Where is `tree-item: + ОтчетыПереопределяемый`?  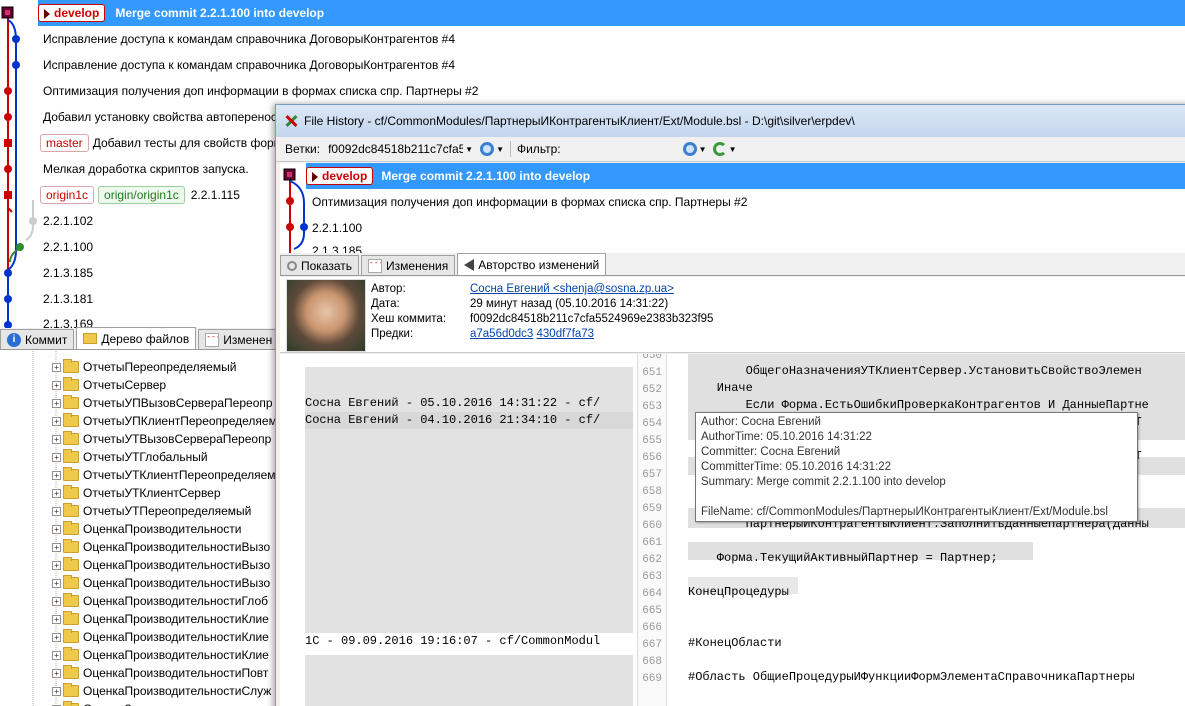
tree-item: + ОтчетыПереопределяемый is located at coordinates (144, 367).